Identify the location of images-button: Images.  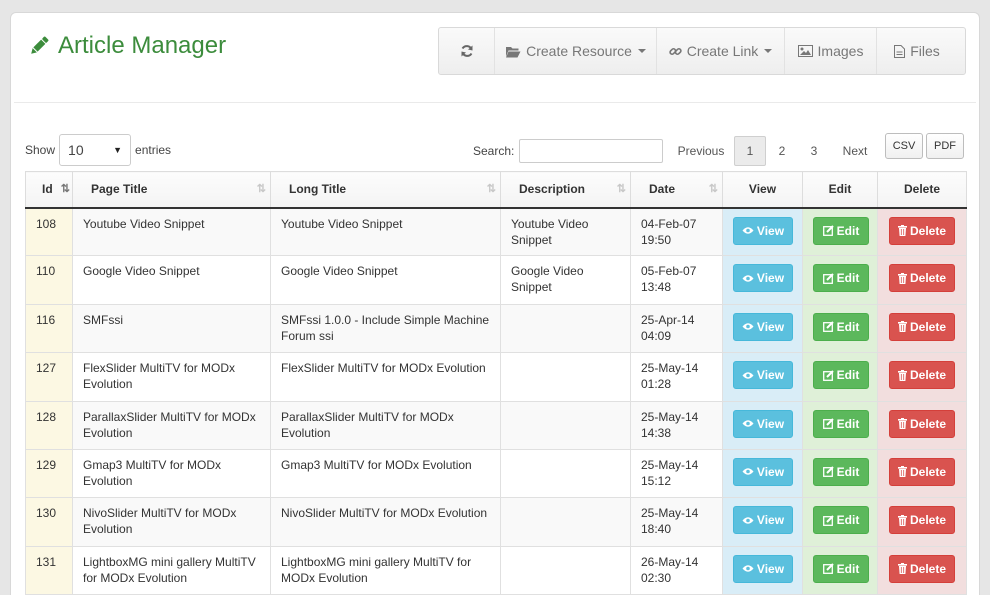
(831, 51).